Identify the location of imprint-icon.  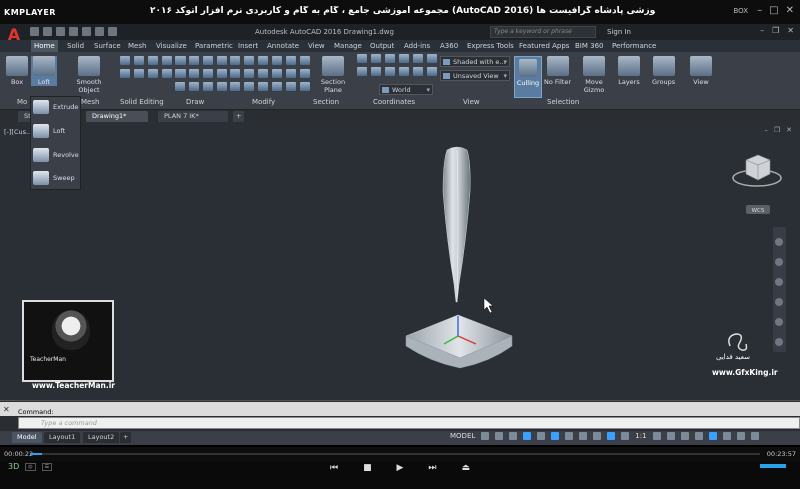
(139, 73).